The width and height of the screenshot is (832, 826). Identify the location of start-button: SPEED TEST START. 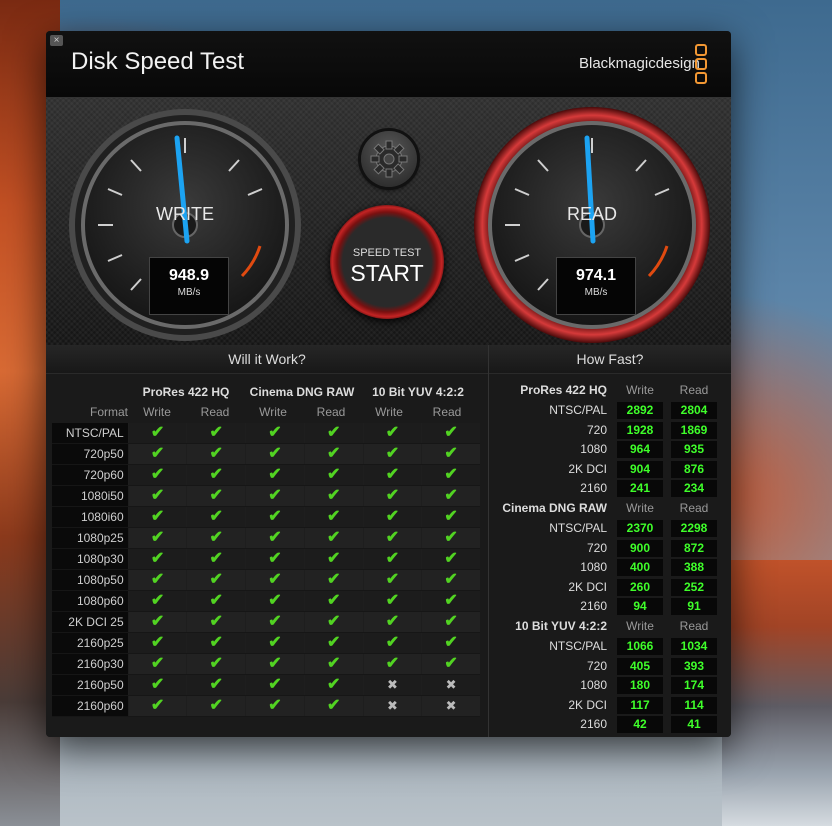
(387, 262).